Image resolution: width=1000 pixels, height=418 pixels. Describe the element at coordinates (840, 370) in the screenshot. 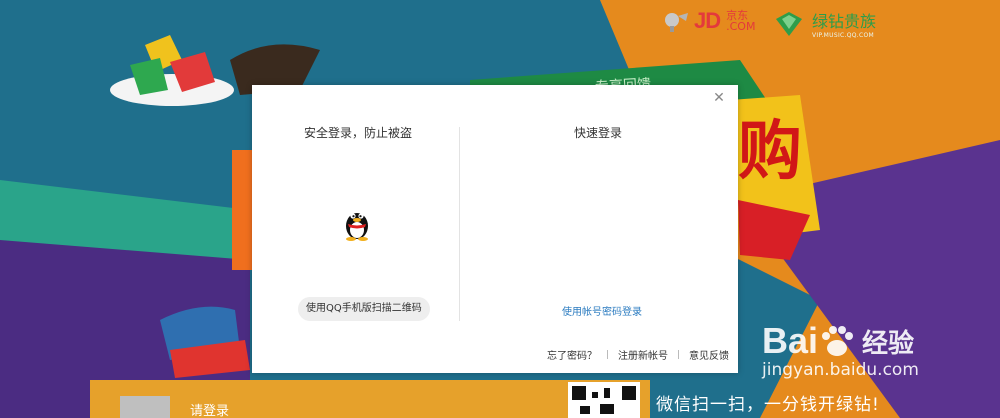

I see `watermark-url: jingyan.baidu.com` at that location.